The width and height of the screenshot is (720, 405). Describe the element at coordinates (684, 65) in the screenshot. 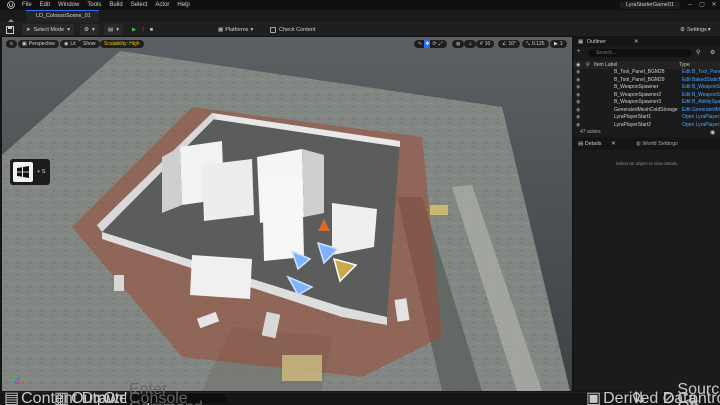

I see `col-type: Type` at that location.